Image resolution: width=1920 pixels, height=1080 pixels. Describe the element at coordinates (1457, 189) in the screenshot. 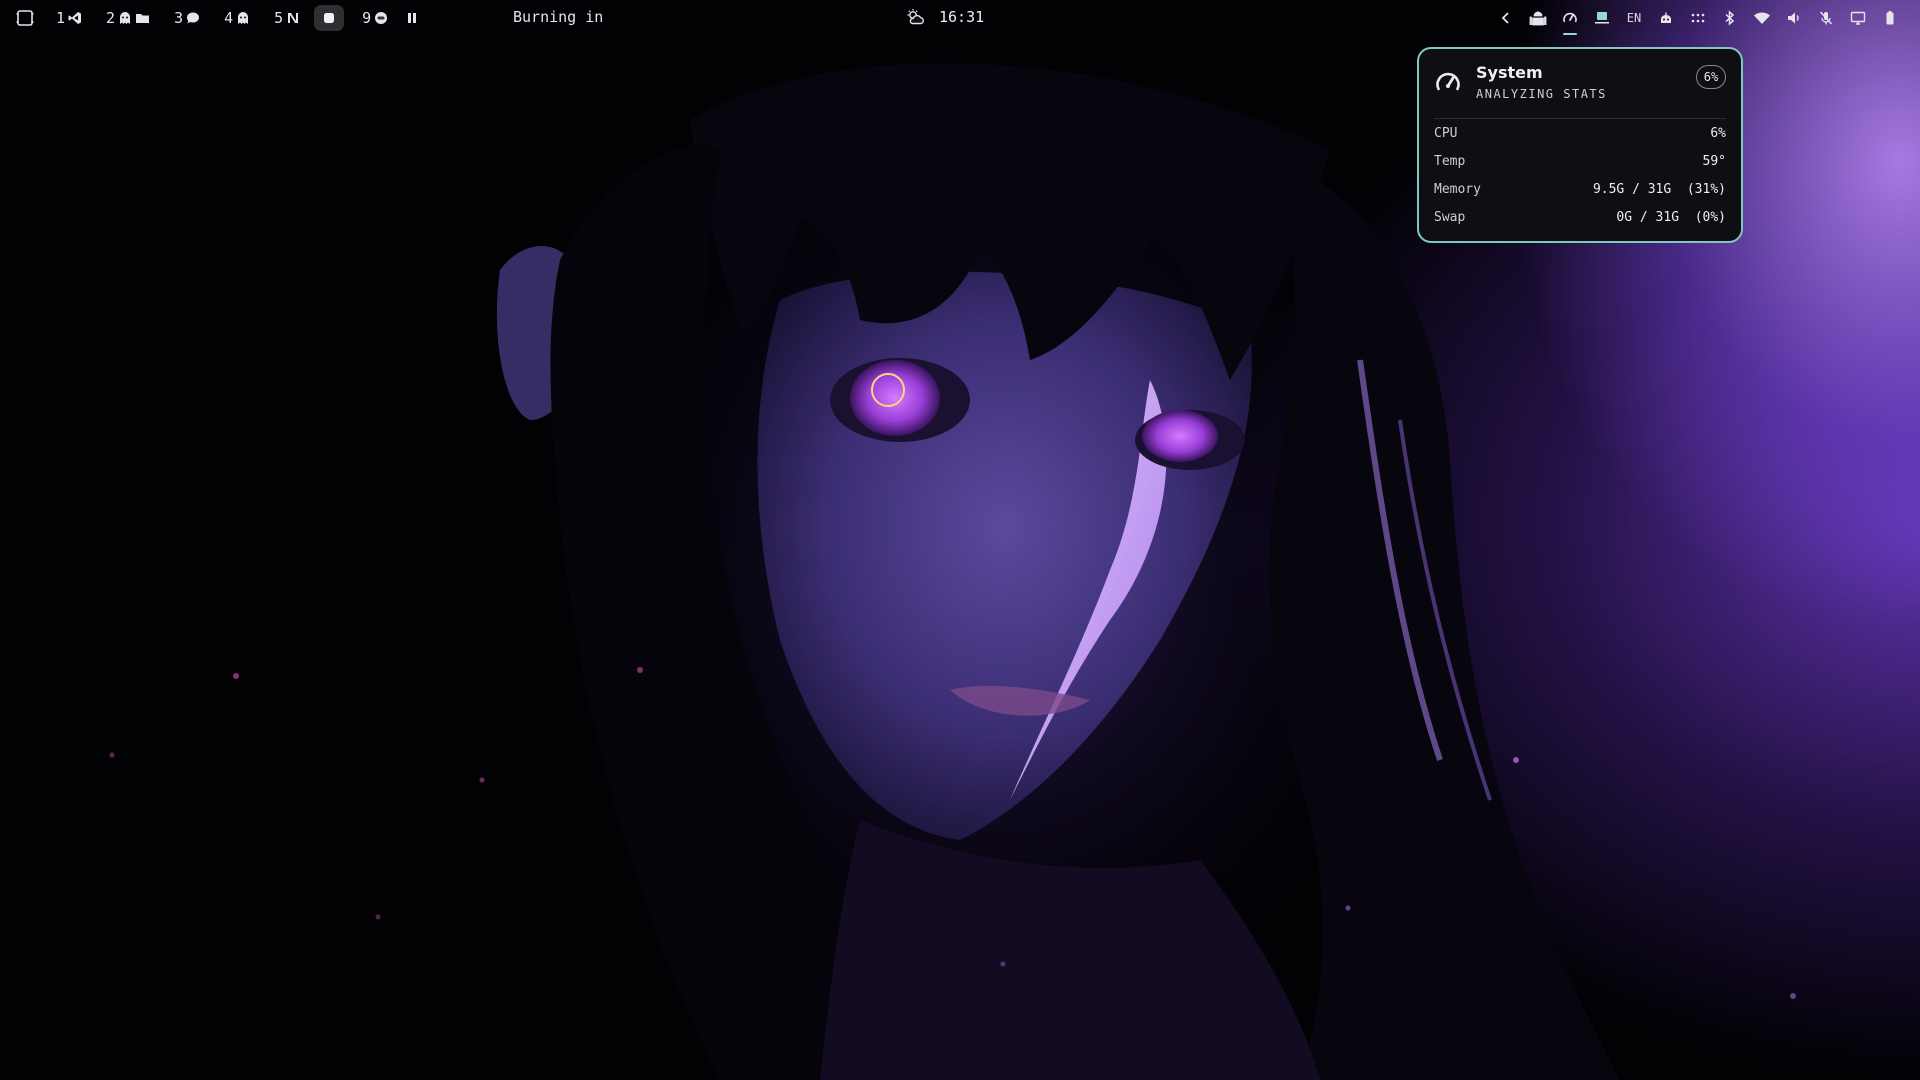

I see `stat-label: Memory` at that location.